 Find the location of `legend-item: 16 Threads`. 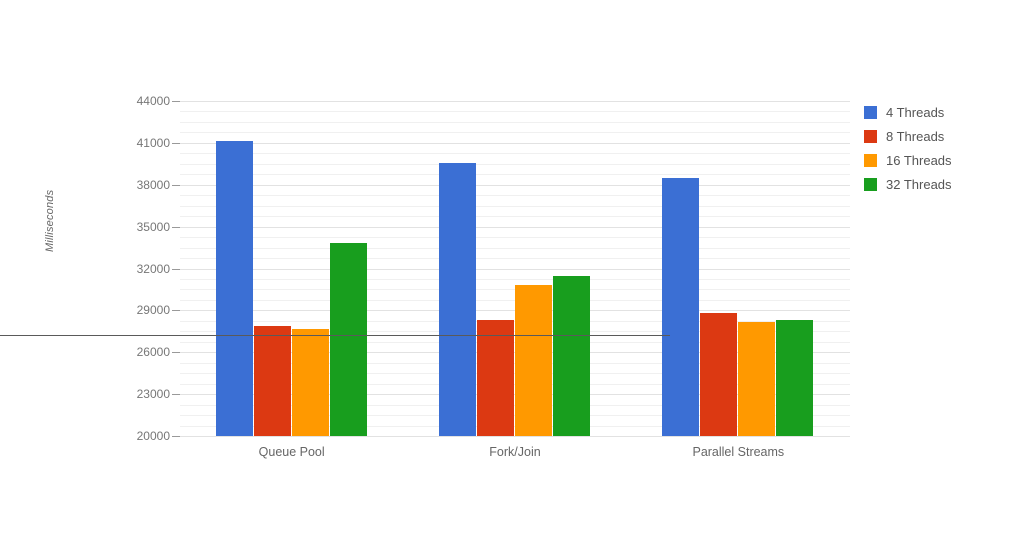

legend-item: 16 Threads is located at coordinates (939, 160).